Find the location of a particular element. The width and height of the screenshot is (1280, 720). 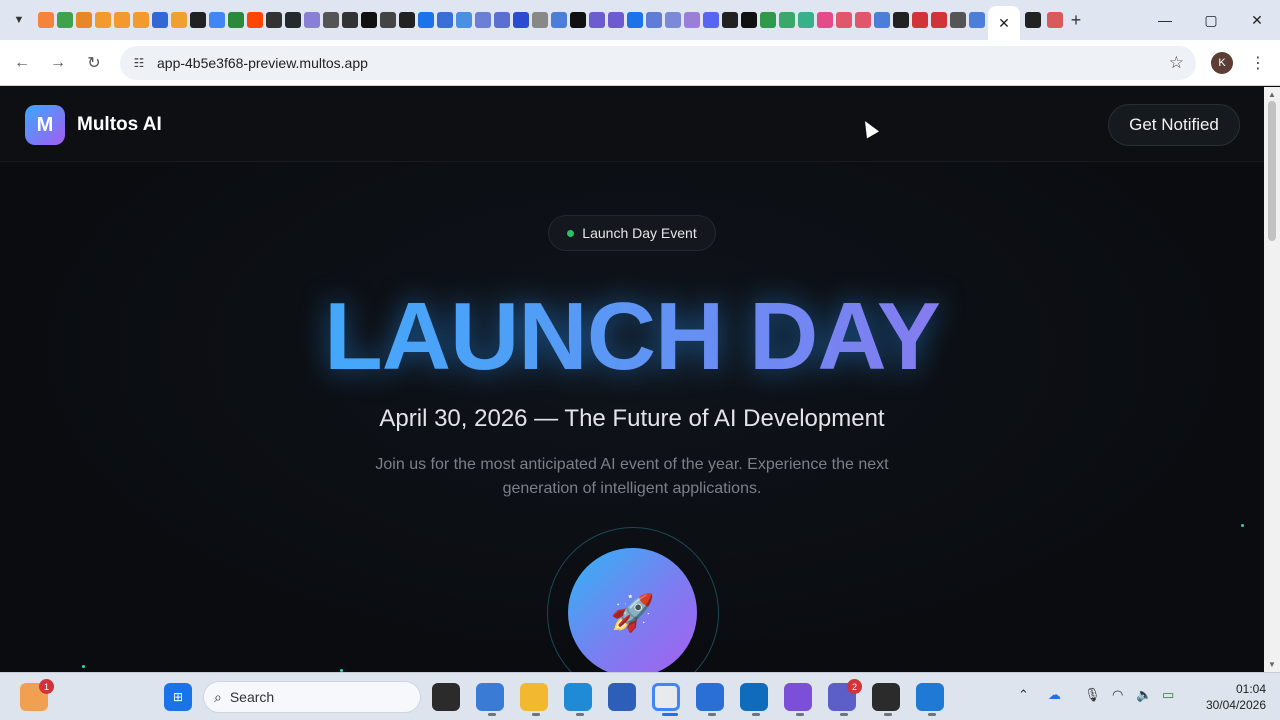

maximize-button: ▢ is located at coordinates (1211, 20).